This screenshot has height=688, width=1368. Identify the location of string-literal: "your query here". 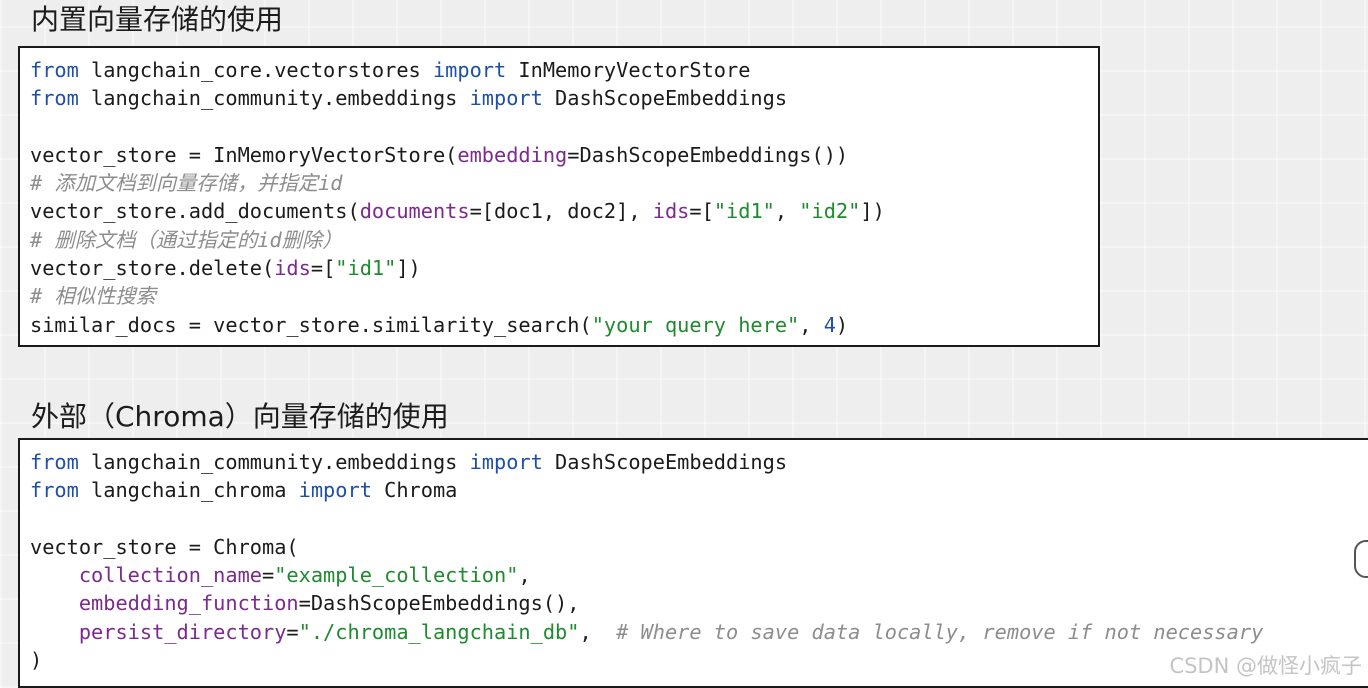
(695, 324).